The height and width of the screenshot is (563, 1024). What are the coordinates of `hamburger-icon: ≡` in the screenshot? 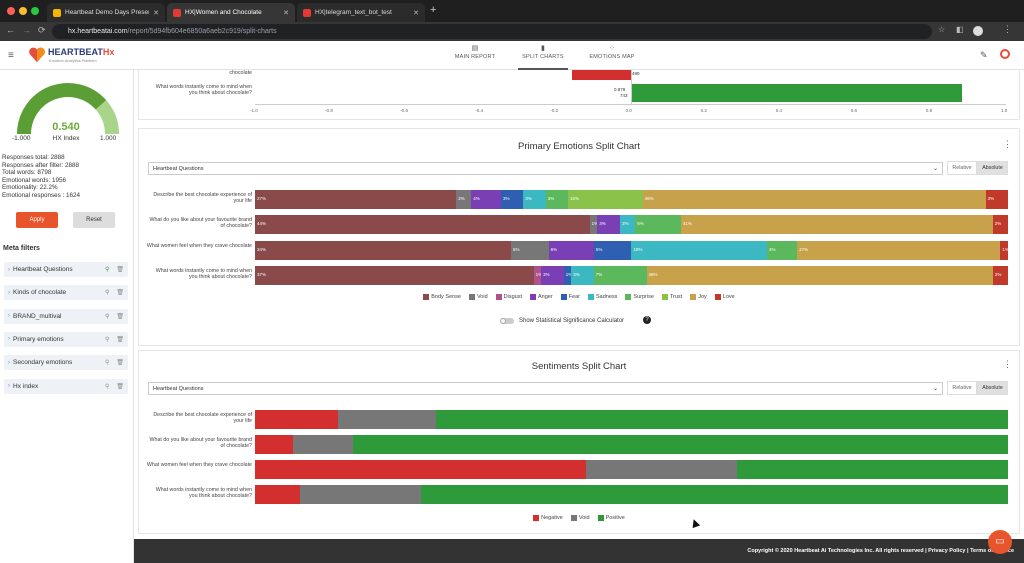 It's located at (11, 55).